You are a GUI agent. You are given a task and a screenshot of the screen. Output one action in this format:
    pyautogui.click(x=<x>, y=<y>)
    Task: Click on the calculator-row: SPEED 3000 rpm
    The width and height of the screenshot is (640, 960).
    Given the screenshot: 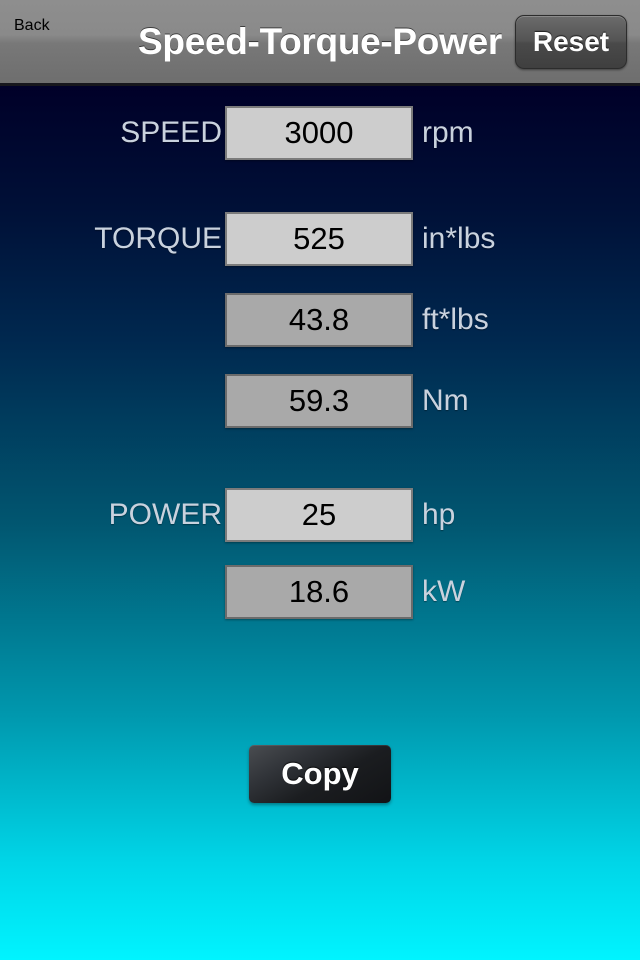 What is the action you would take?
    pyautogui.click(x=320, y=133)
    